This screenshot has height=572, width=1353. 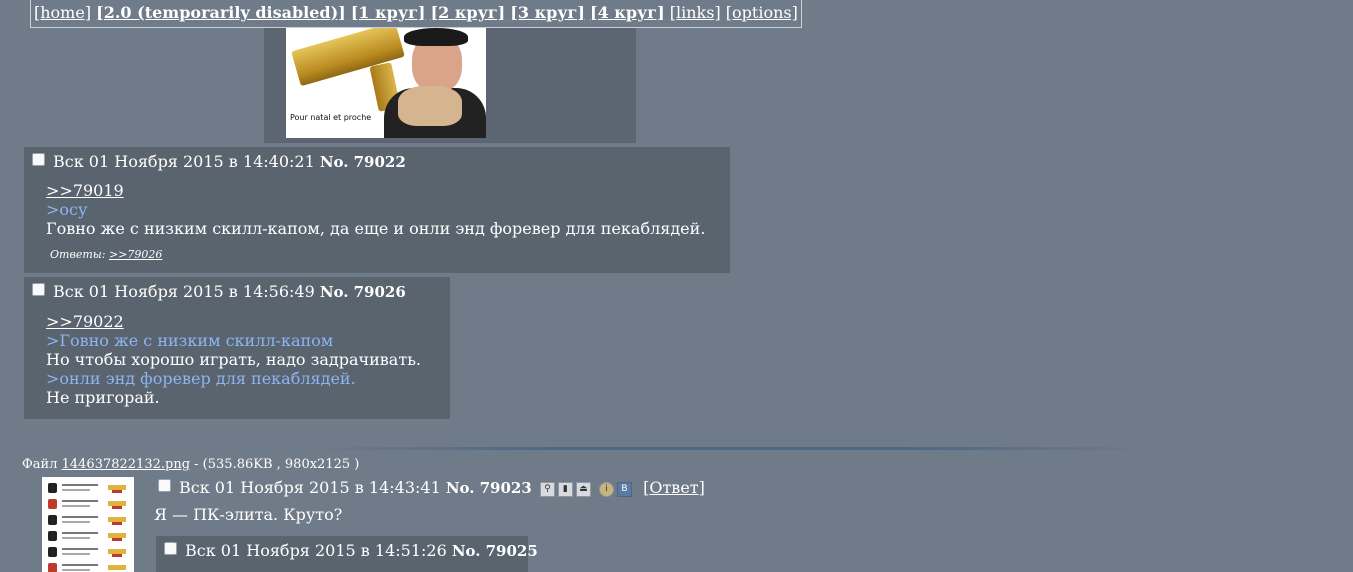 I want to click on reply-link: [Ответ], so click(x=674, y=487).